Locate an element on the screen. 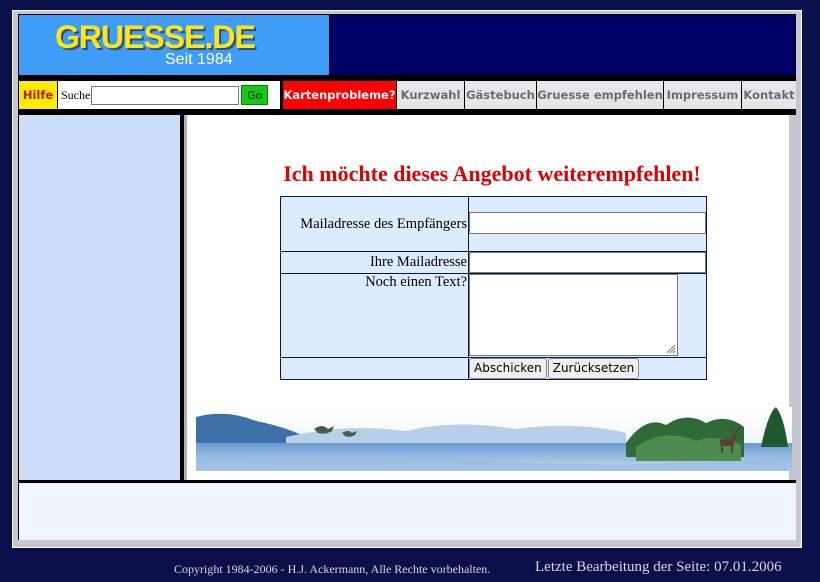 The image size is (820, 582). landscape-banner-image is located at coordinates (494, 439).